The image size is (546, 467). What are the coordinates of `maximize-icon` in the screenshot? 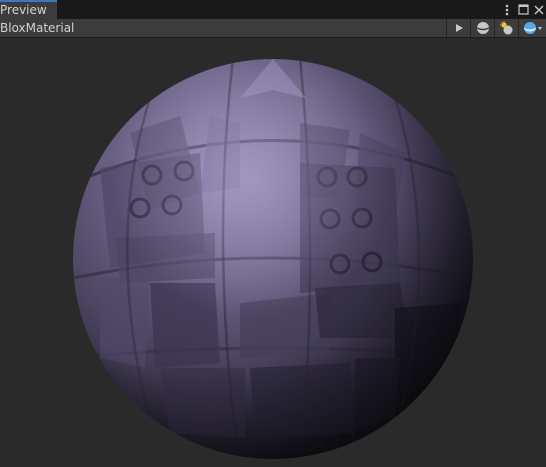 It's located at (523, 10).